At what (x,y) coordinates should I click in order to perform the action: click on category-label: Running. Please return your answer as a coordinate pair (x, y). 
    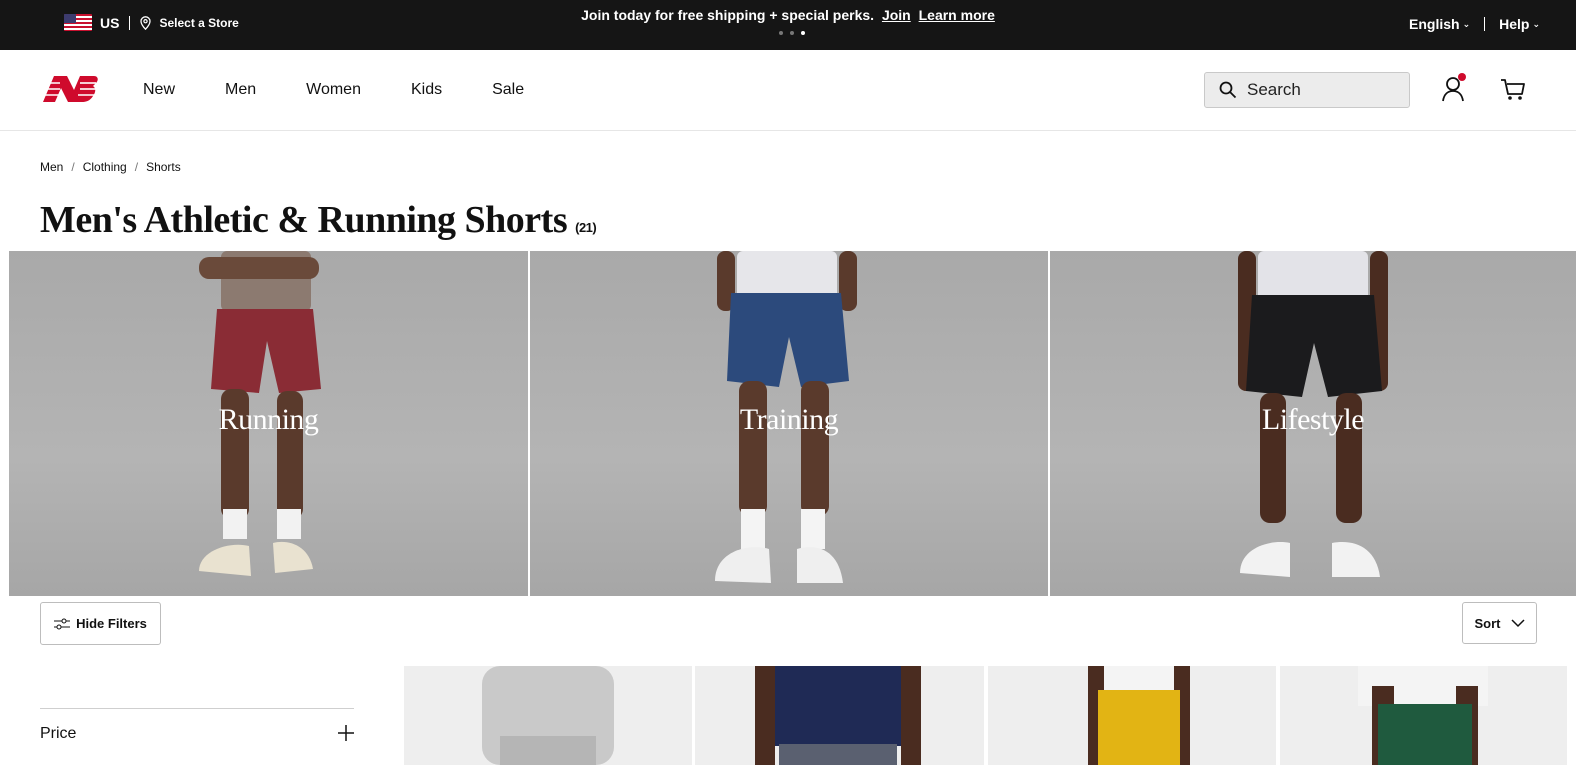
    Looking at the image, I should click on (268, 419).